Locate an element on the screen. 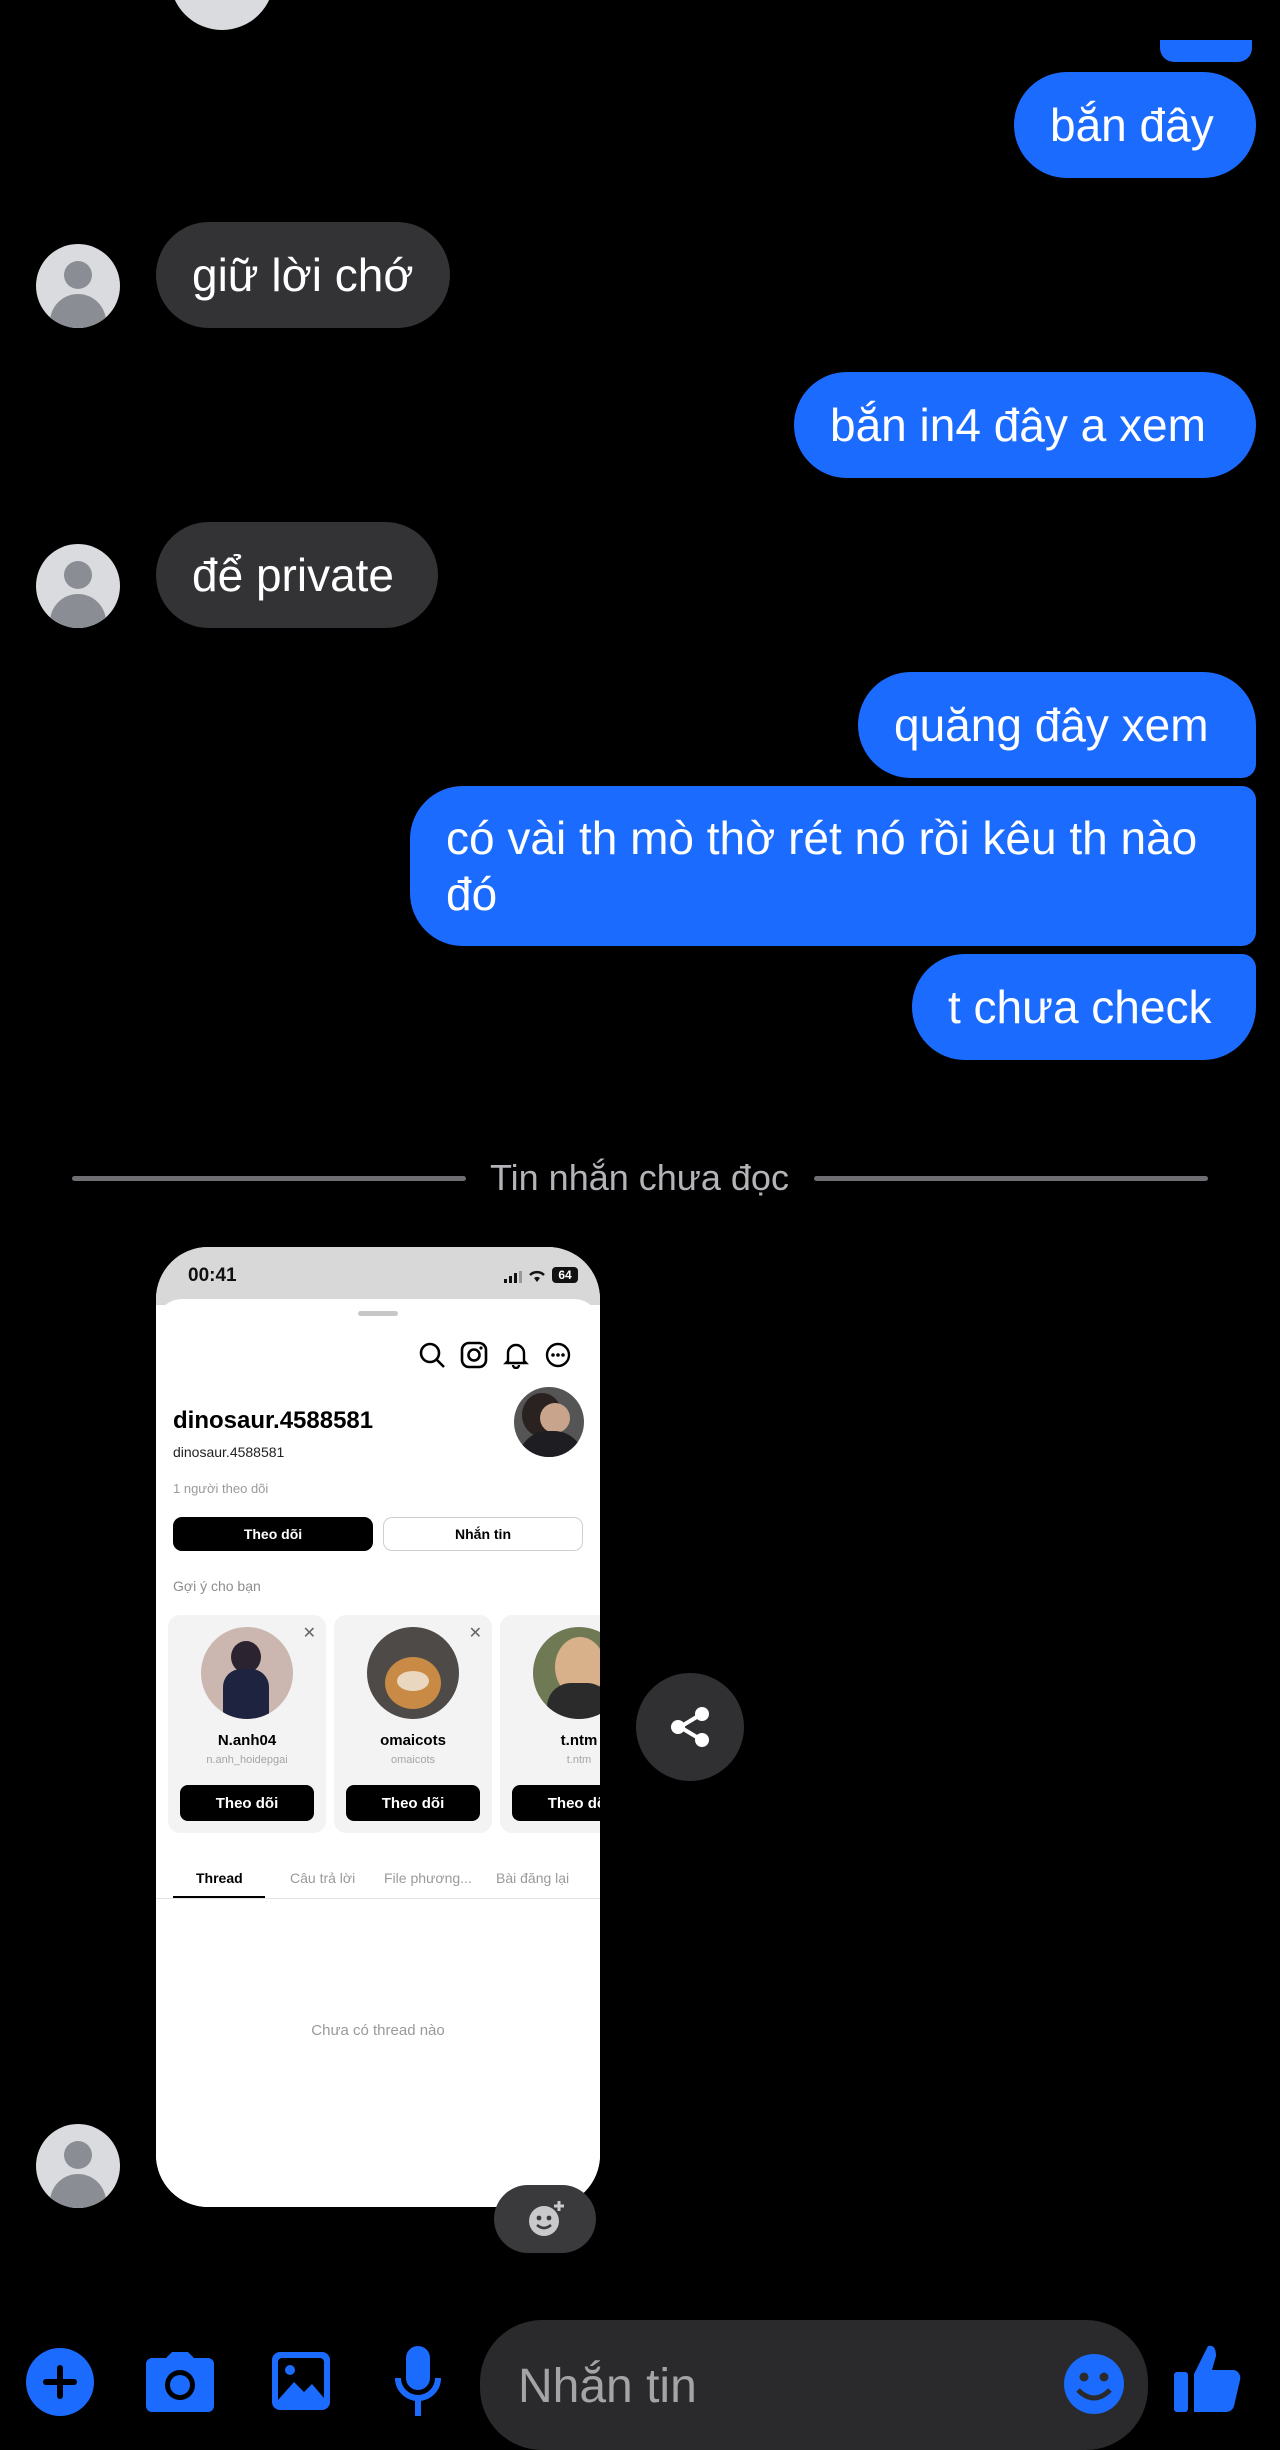 This screenshot has height=2450, width=1280. message-outgoing: bắn in4 đây a xem is located at coordinates (1025, 425).